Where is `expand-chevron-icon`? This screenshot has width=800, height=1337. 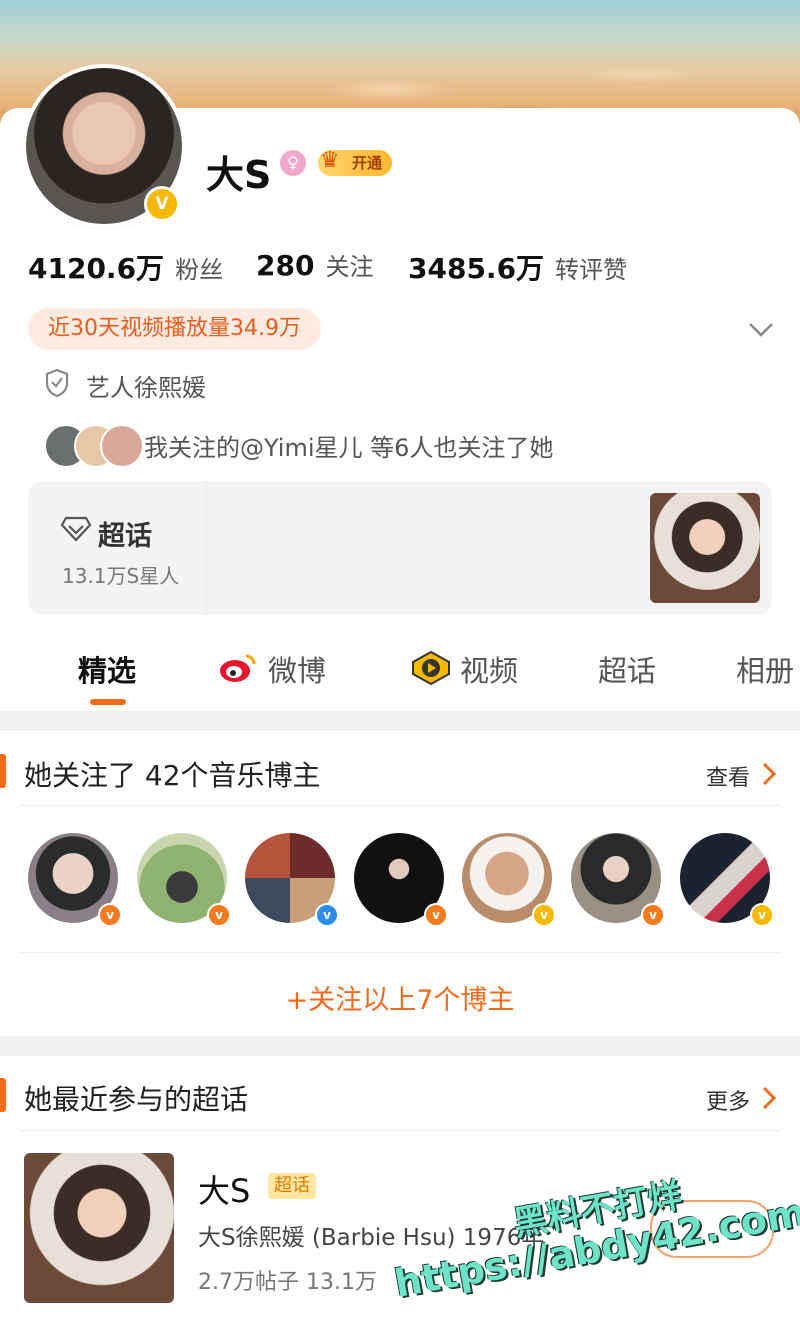
expand-chevron-icon is located at coordinates (761, 328).